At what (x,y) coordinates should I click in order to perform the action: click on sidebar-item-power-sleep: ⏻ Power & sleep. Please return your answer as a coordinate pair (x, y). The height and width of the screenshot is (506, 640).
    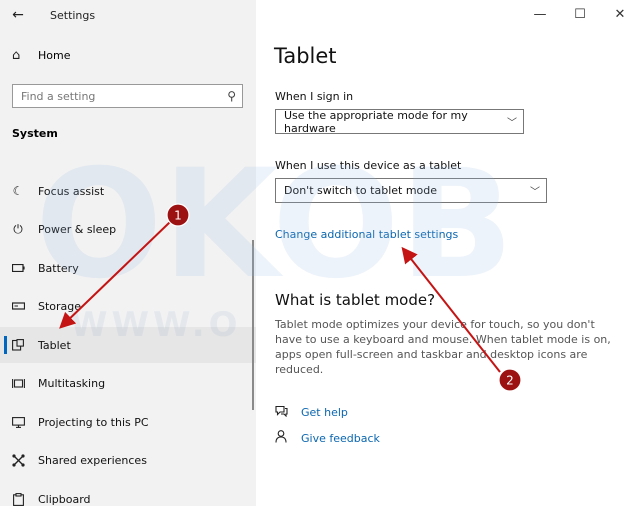
    Looking at the image, I should click on (128, 229).